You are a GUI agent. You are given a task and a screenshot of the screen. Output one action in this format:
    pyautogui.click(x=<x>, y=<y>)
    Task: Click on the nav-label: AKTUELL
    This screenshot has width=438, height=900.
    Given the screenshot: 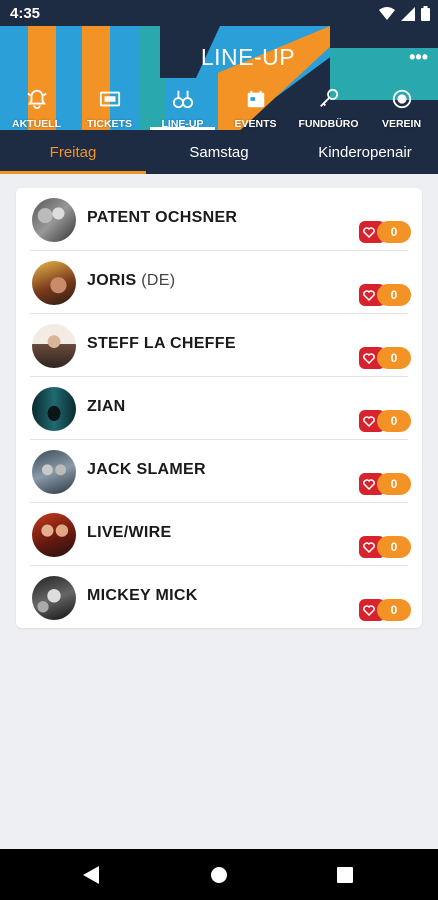 What is the action you would take?
    pyautogui.click(x=36, y=124)
    